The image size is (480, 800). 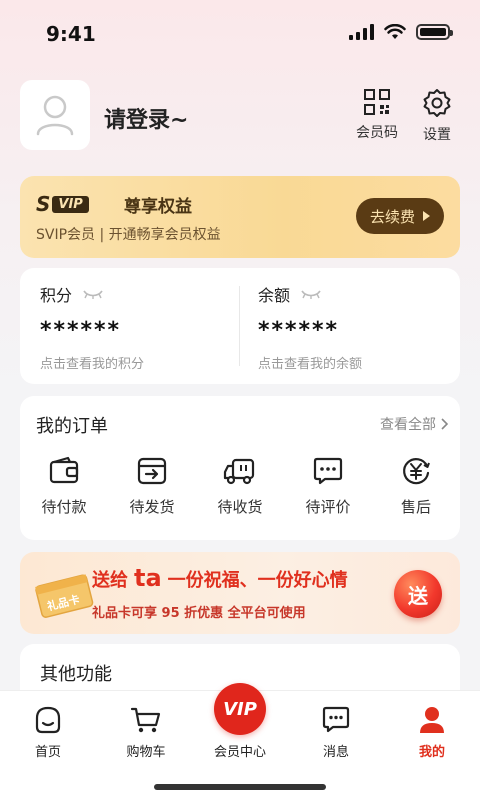 What do you see at coordinates (358, 327) in the screenshot?
I see `balance-section: 余额 ****** 点击查看我的余额` at bounding box center [358, 327].